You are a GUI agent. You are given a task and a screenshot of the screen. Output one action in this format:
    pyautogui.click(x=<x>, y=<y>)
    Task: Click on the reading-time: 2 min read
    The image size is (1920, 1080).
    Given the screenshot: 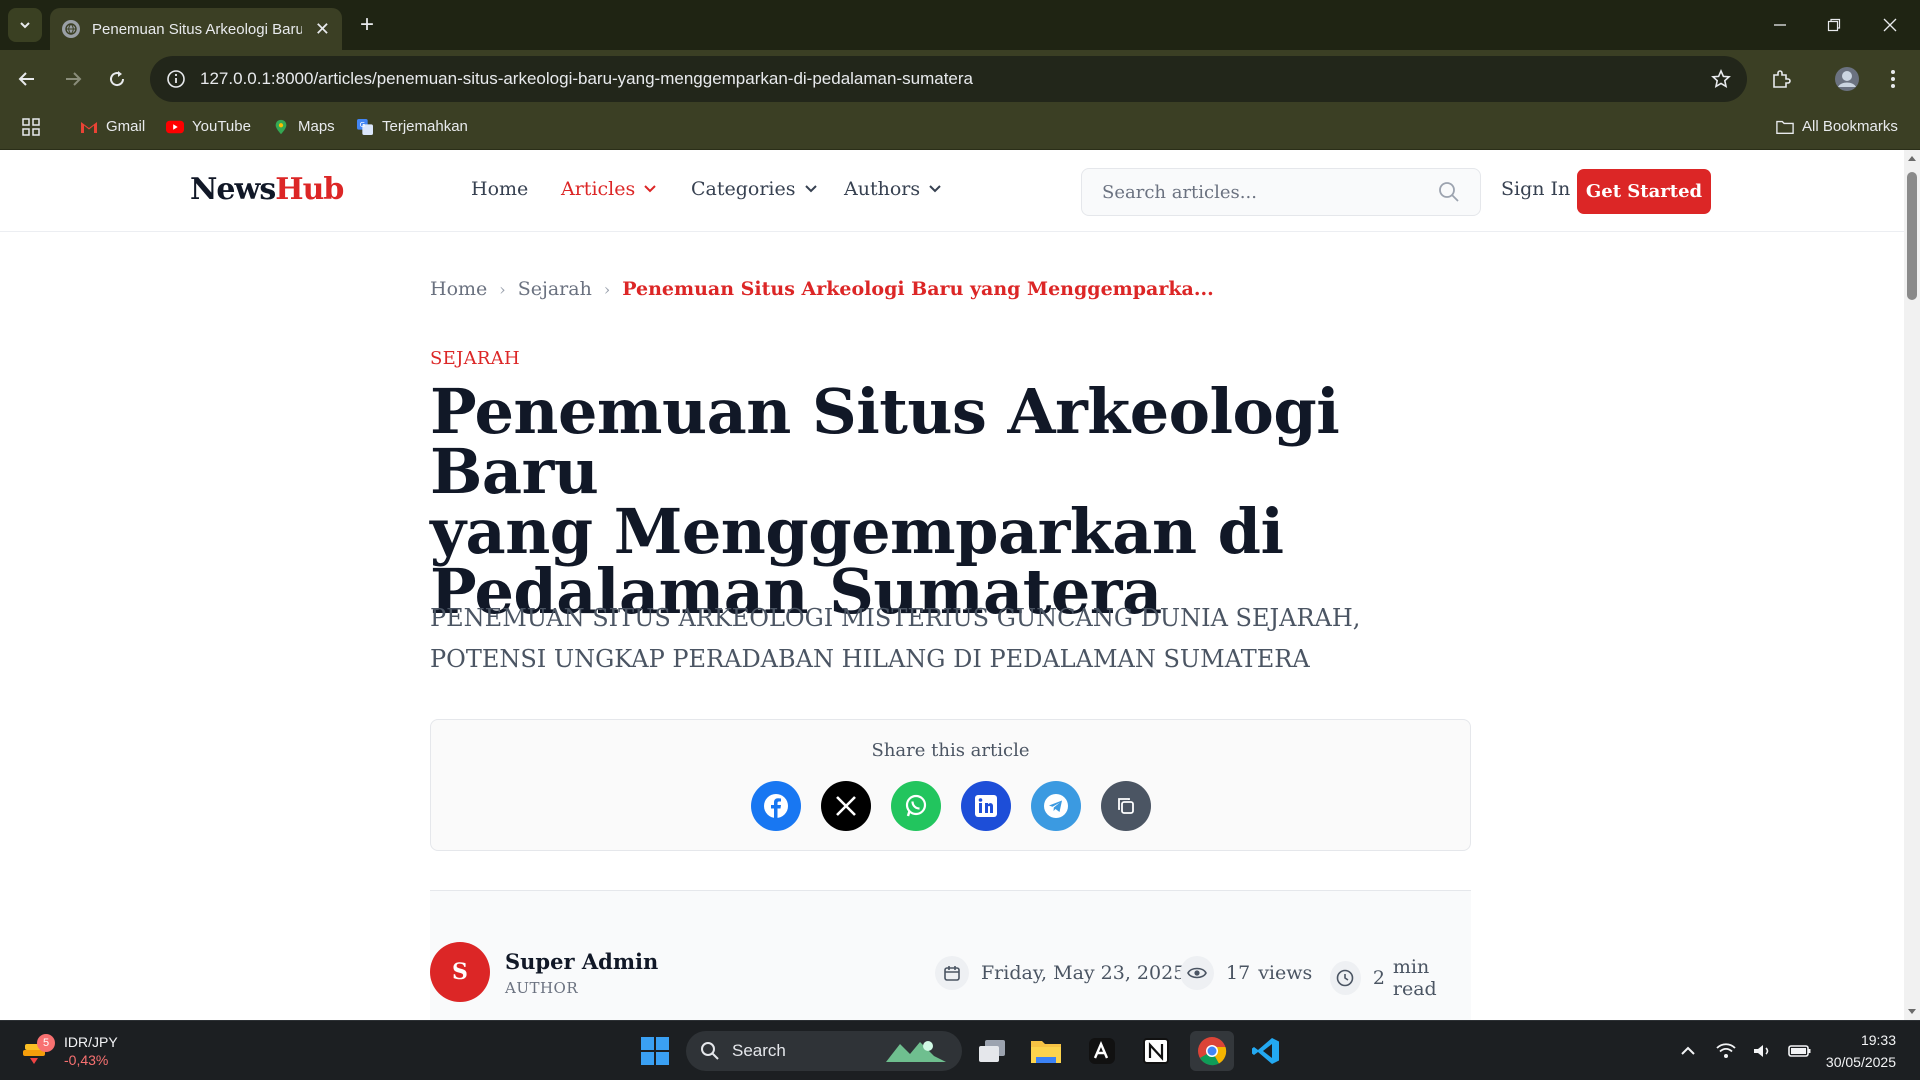 What is the action you would take?
    pyautogui.click(x=1400, y=978)
    